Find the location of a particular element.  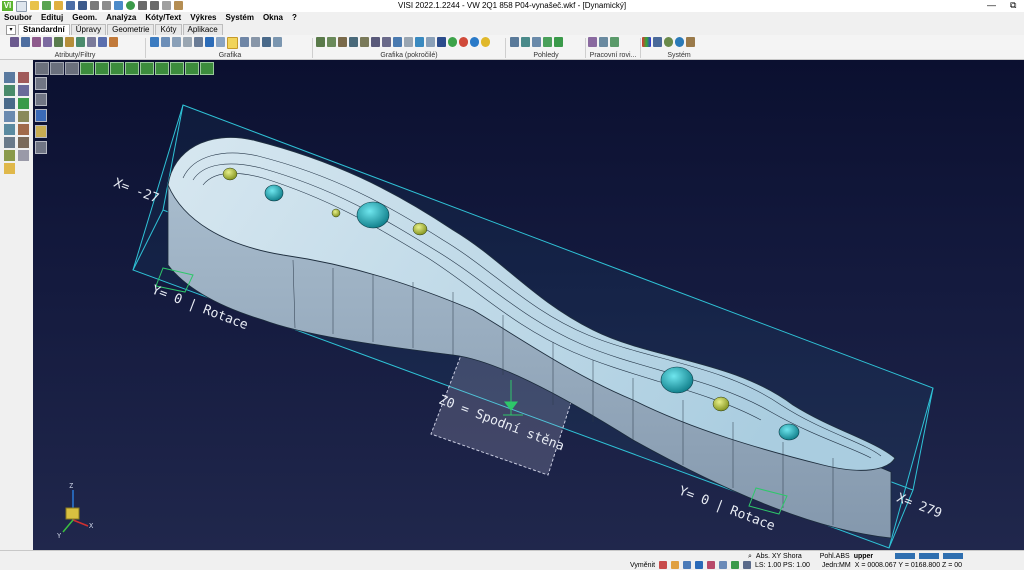

view-top-icon is located at coordinates (162, 68).